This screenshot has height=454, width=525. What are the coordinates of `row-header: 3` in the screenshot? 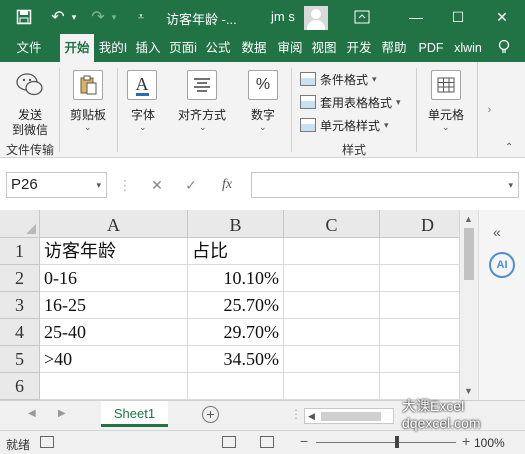 It's located at (20, 305).